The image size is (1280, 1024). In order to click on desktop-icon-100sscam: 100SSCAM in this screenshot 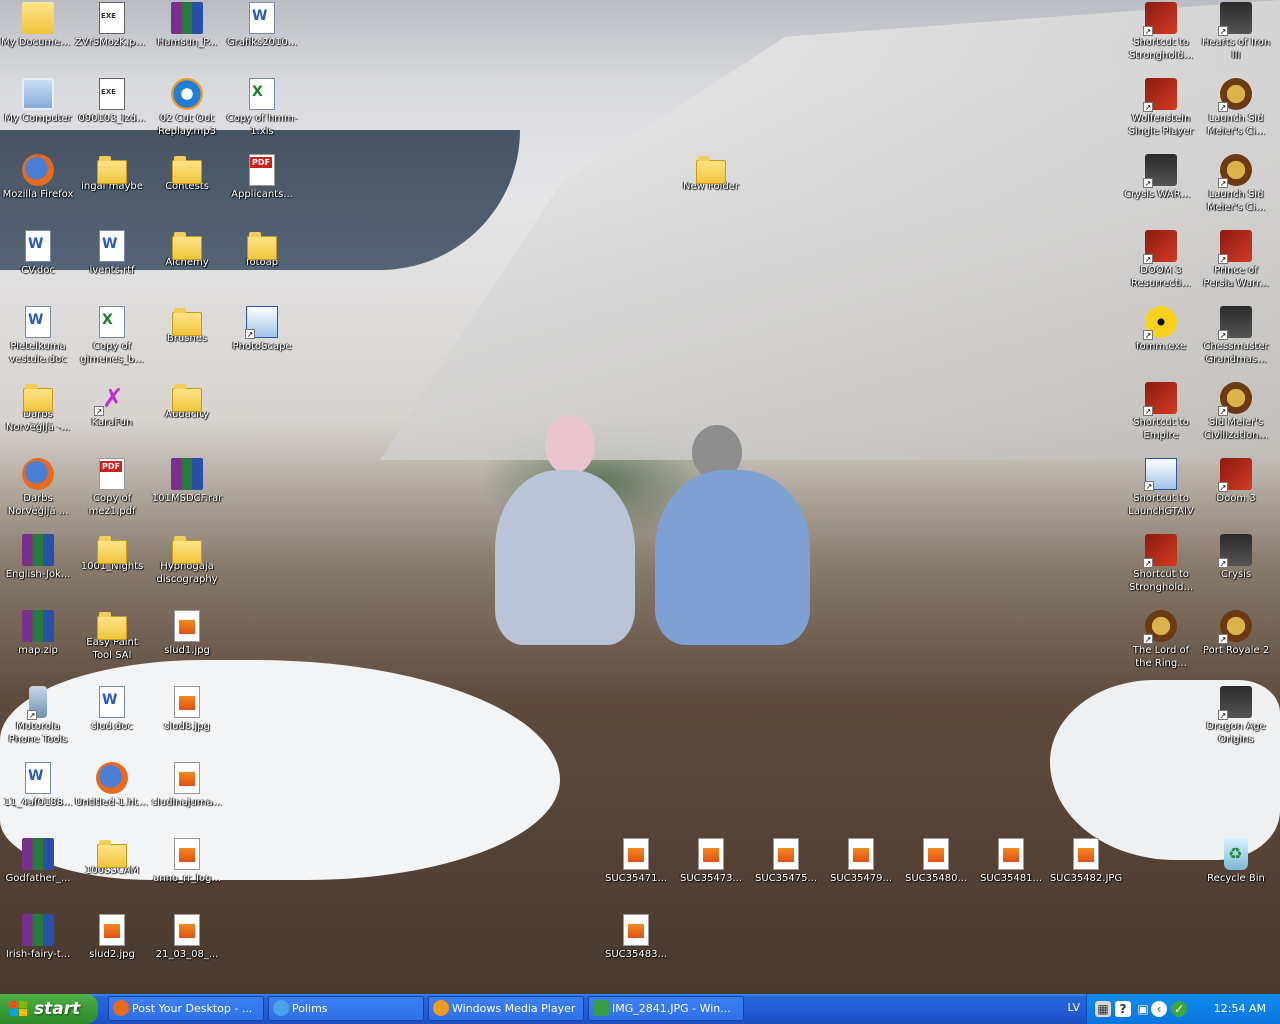, I will do `click(112, 857)`.